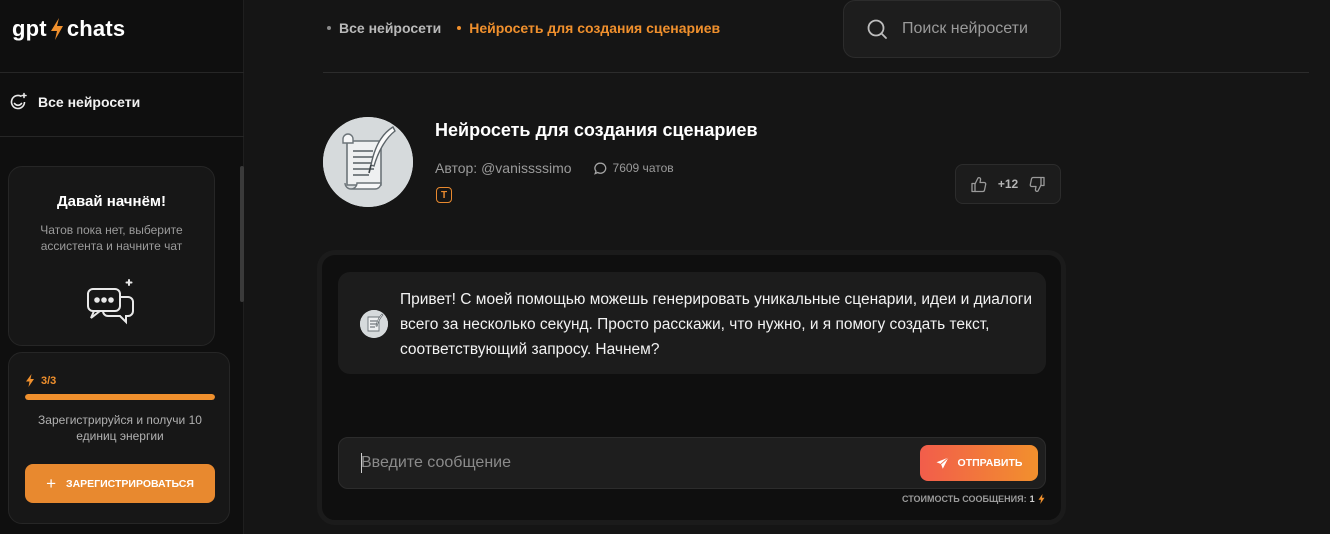  I want to click on chat-count-label: 7609 чатов, so click(643, 168).